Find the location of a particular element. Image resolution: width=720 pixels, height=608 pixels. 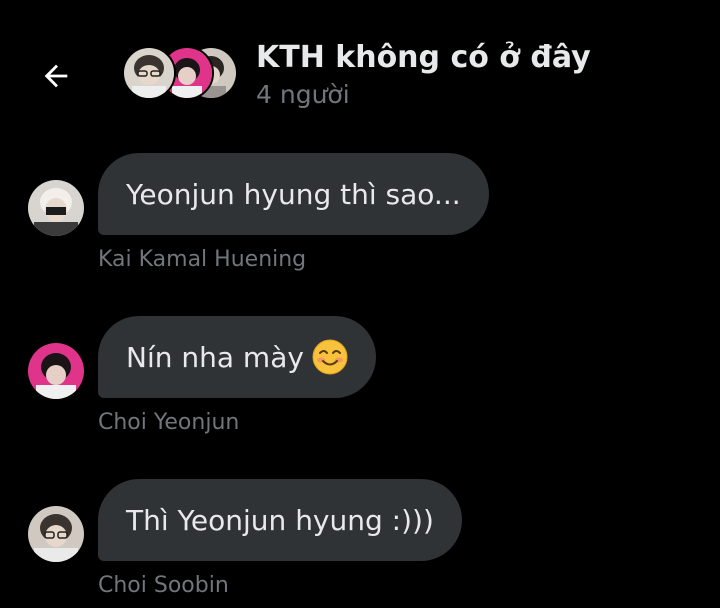

sender-name: Choi Yeonjun is located at coordinates (169, 422).